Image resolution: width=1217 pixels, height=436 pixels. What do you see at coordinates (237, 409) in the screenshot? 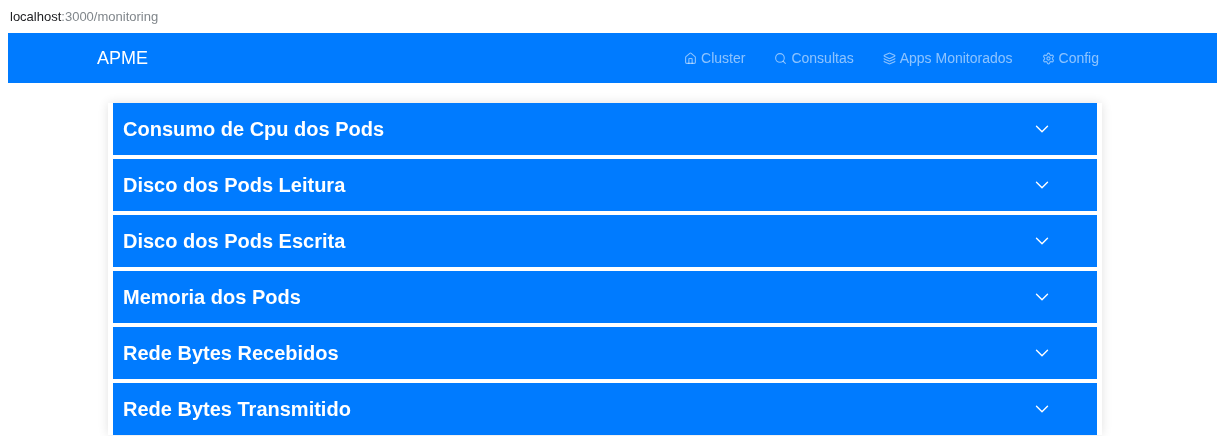
I see `accordion-title: Rede Bytes Transmitido` at bounding box center [237, 409].